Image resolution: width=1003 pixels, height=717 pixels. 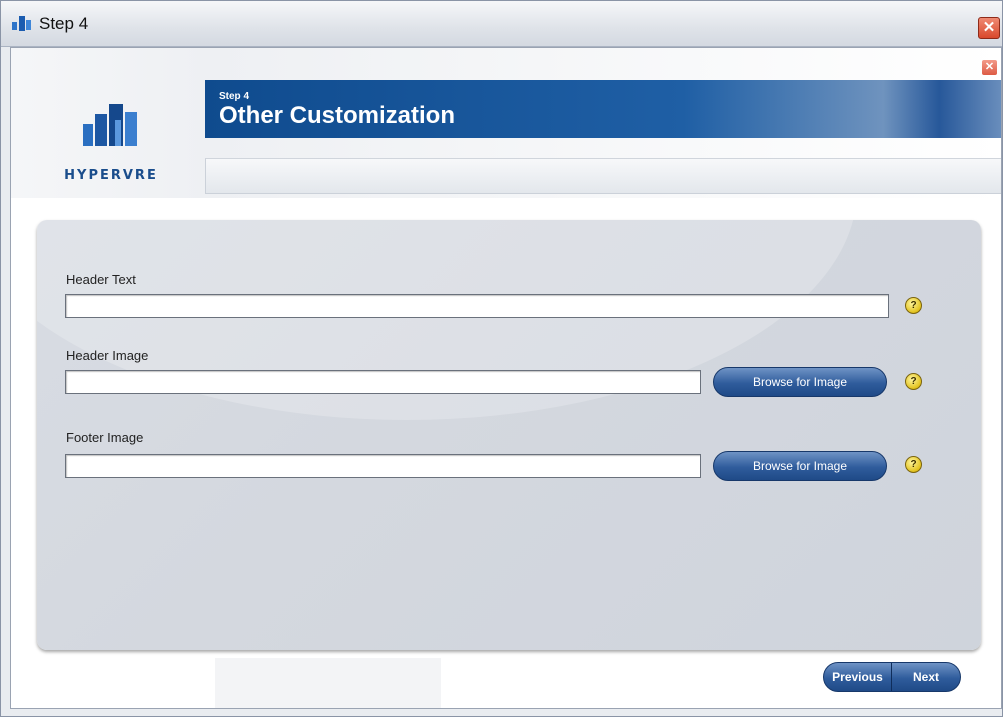 I want to click on logo-text: HYPERVRE, so click(x=111, y=175).